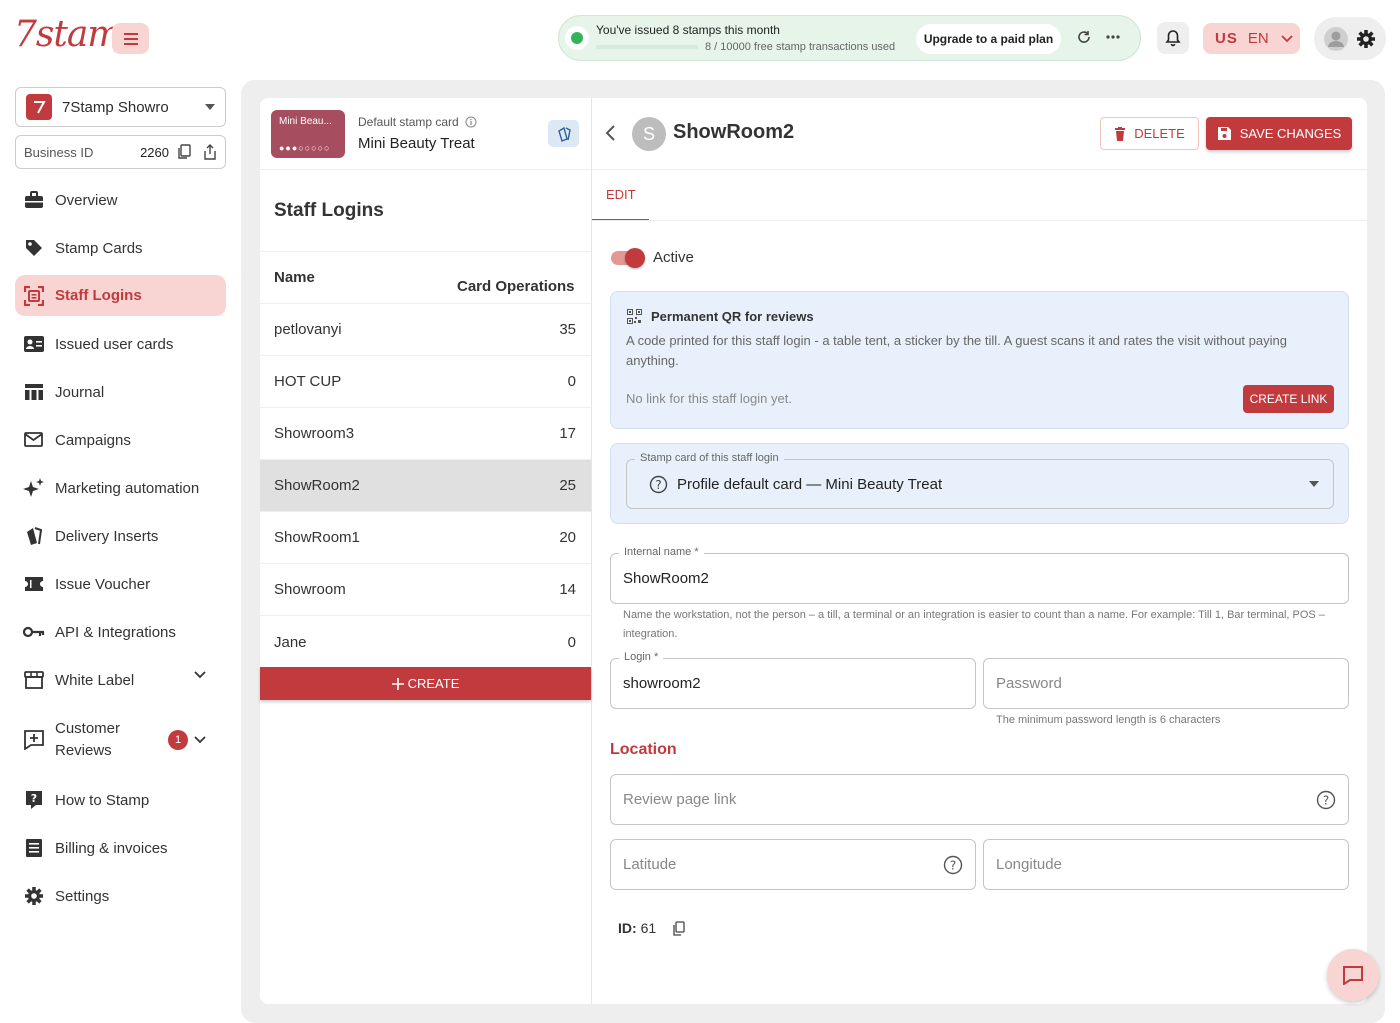 The height and width of the screenshot is (1023, 1400). What do you see at coordinates (988, 39) in the screenshot?
I see `upgrade-plan-button: Upgrade to a paid plan` at bounding box center [988, 39].